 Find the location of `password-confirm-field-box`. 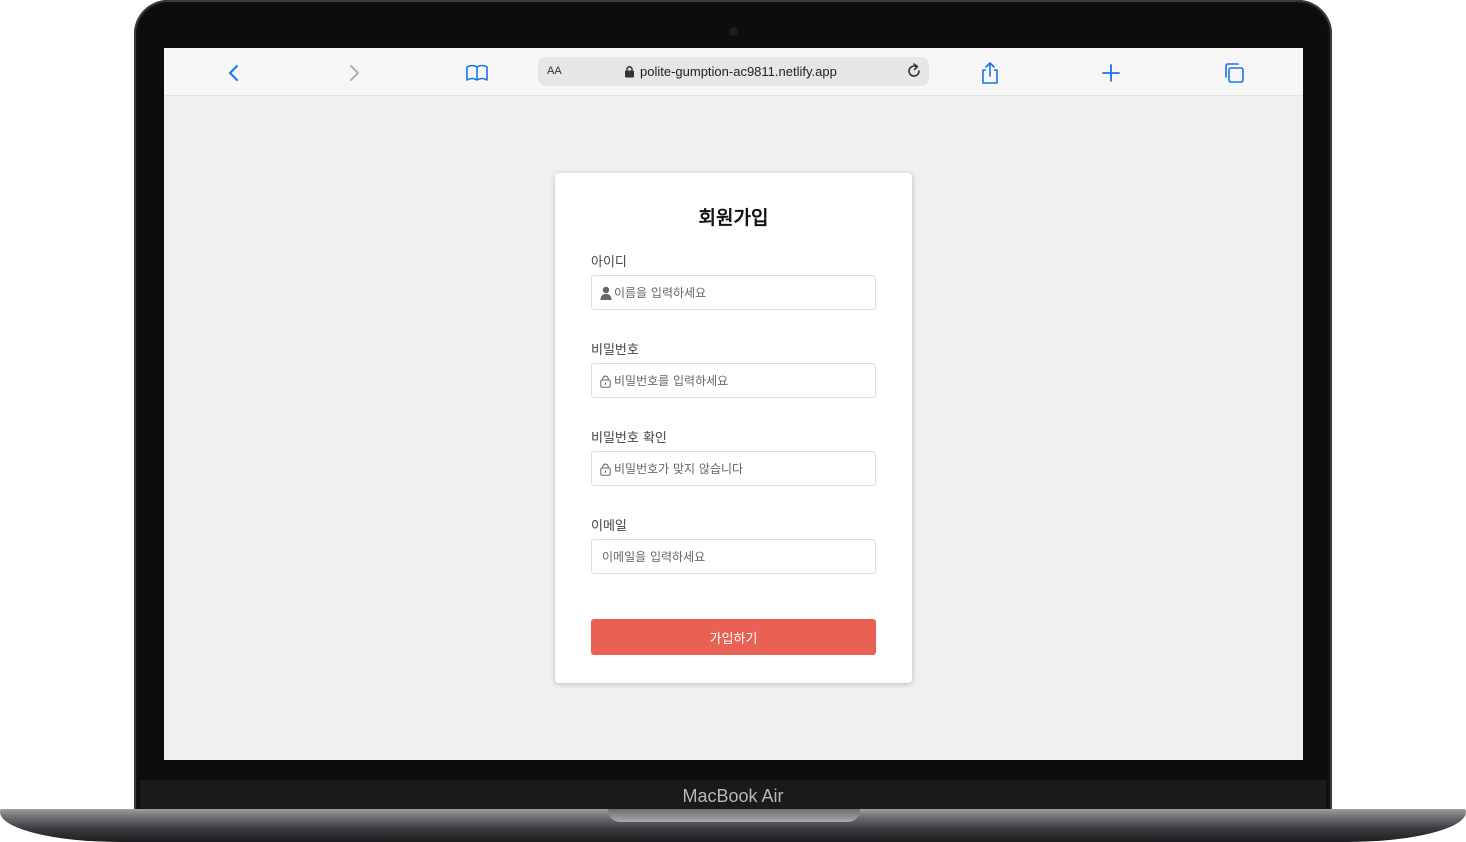

password-confirm-field-box is located at coordinates (733, 468).